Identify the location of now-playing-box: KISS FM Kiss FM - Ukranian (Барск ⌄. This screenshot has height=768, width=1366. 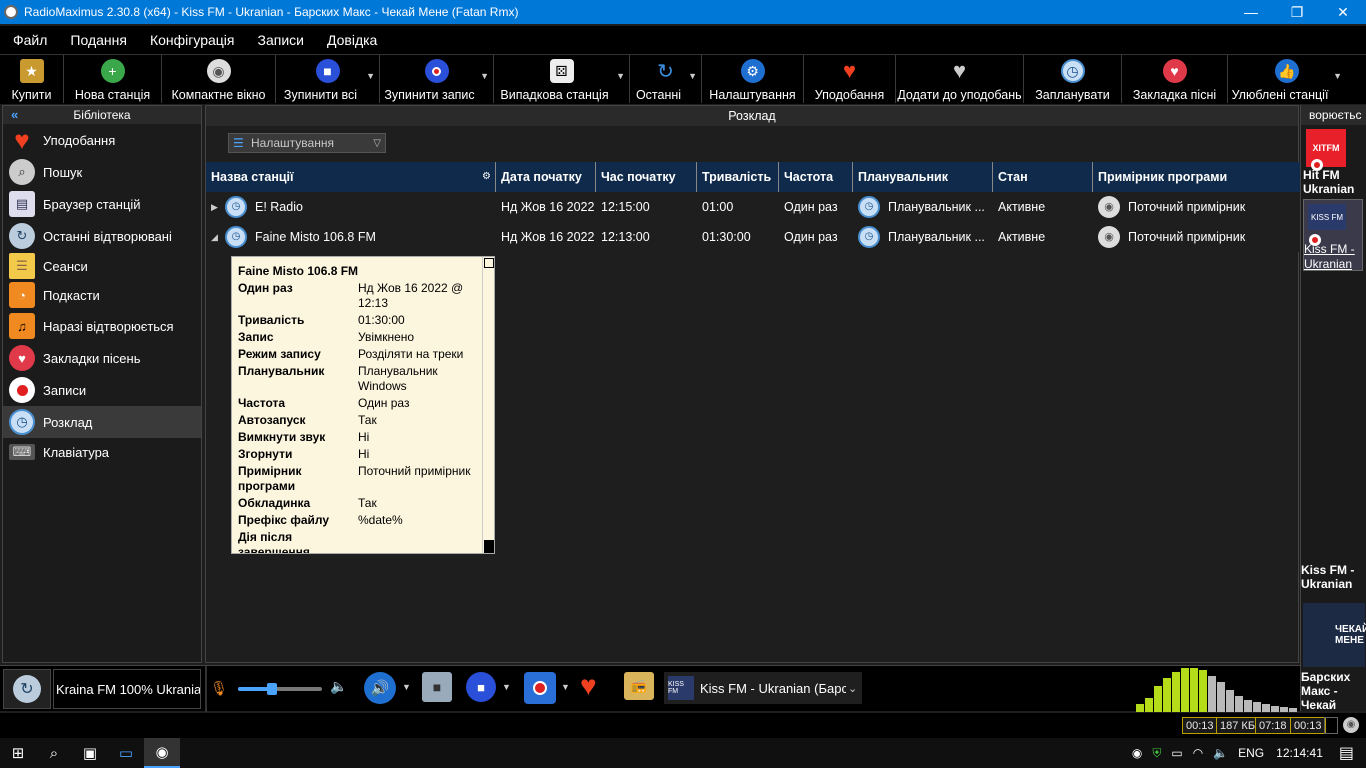
(763, 688).